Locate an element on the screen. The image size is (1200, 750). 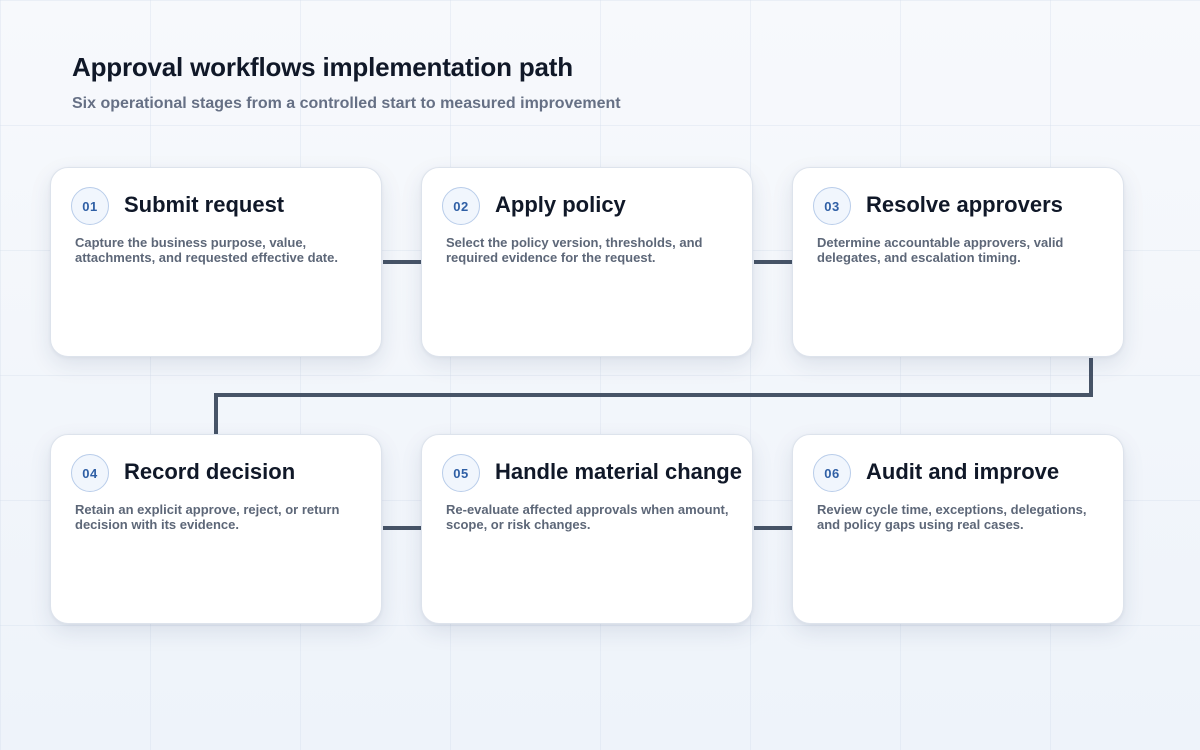
stage-title: Submit request is located at coordinates (204, 204).